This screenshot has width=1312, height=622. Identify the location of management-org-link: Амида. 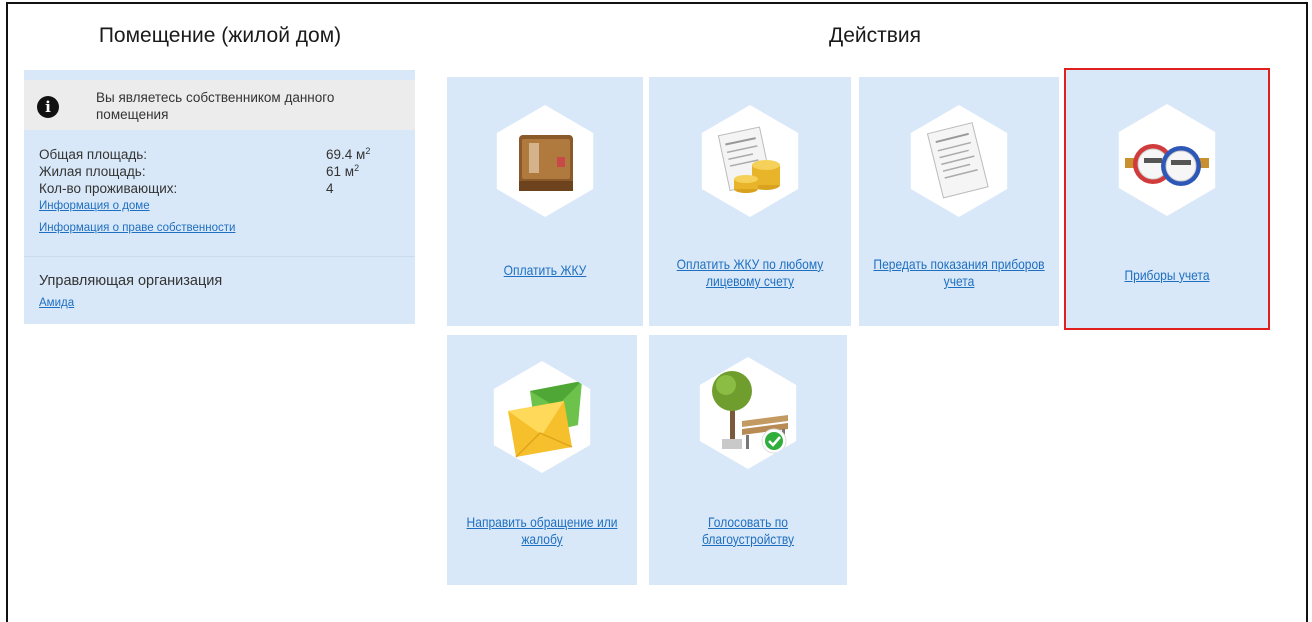
(56, 303).